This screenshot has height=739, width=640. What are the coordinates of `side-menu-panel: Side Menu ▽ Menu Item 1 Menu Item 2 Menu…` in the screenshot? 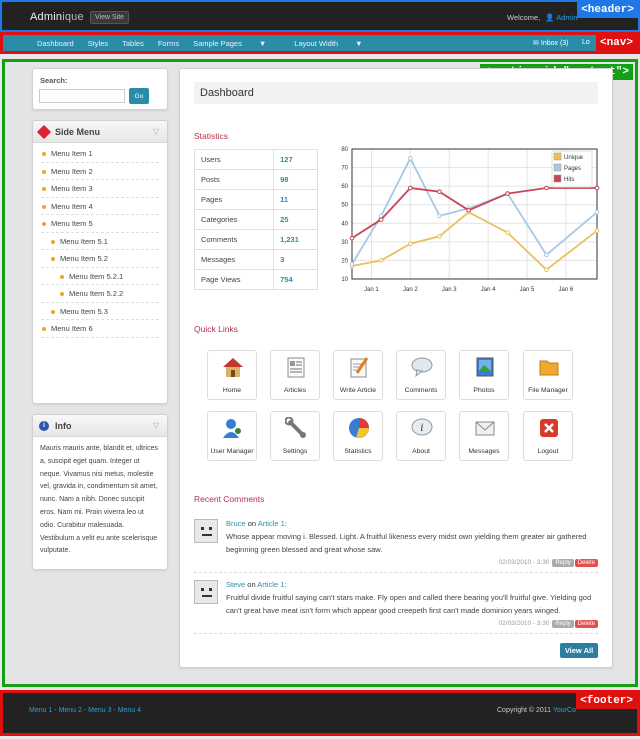 It's located at (100, 262).